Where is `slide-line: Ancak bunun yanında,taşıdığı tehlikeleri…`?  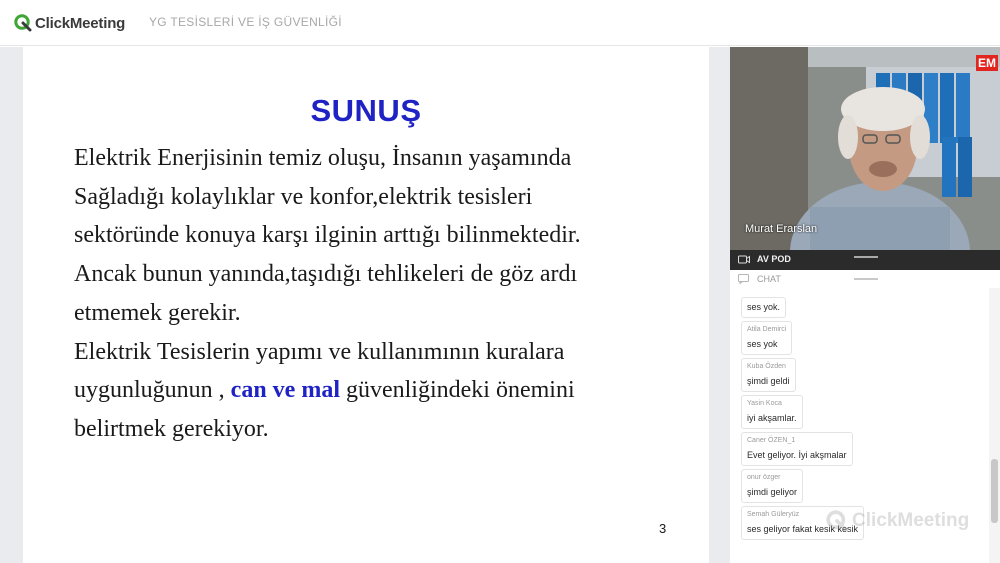
slide-line: Ancak bunun yanında,taşıdığı tehlikeleri… is located at coordinates (326, 274).